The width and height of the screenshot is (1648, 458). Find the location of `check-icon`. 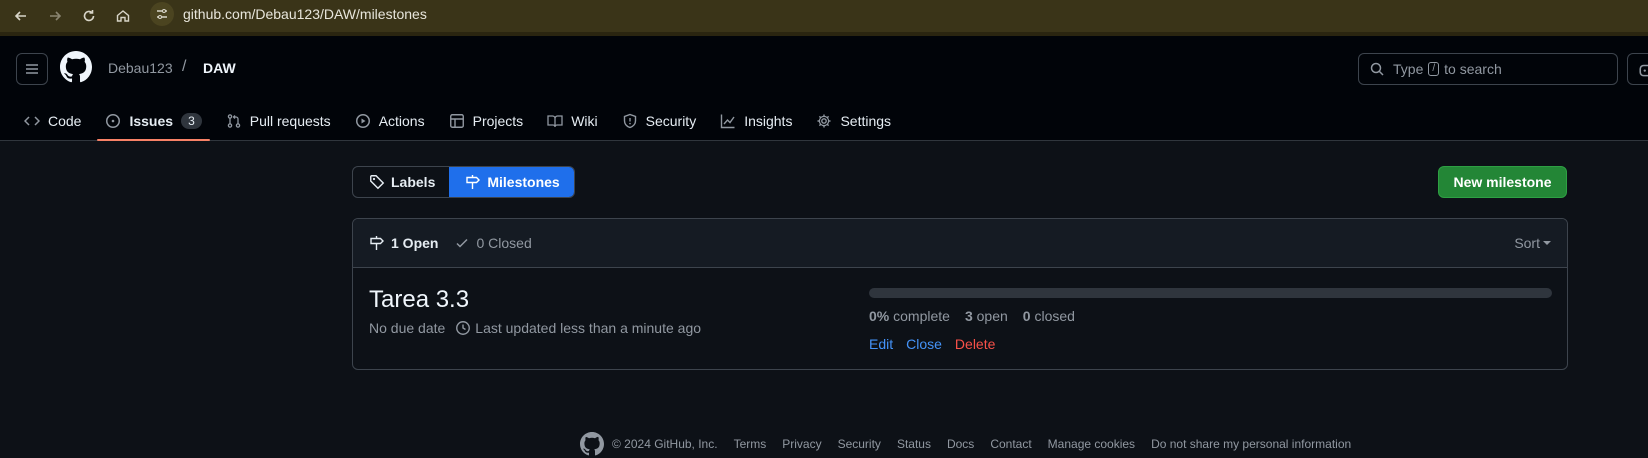

check-icon is located at coordinates (462, 243).